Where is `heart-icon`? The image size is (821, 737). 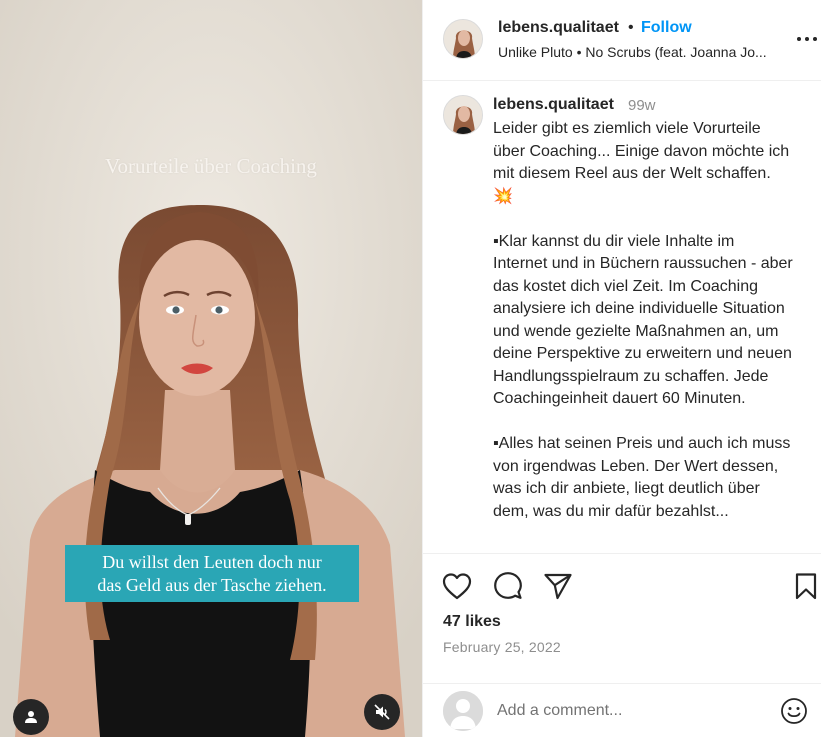
heart-icon is located at coordinates (457, 586).